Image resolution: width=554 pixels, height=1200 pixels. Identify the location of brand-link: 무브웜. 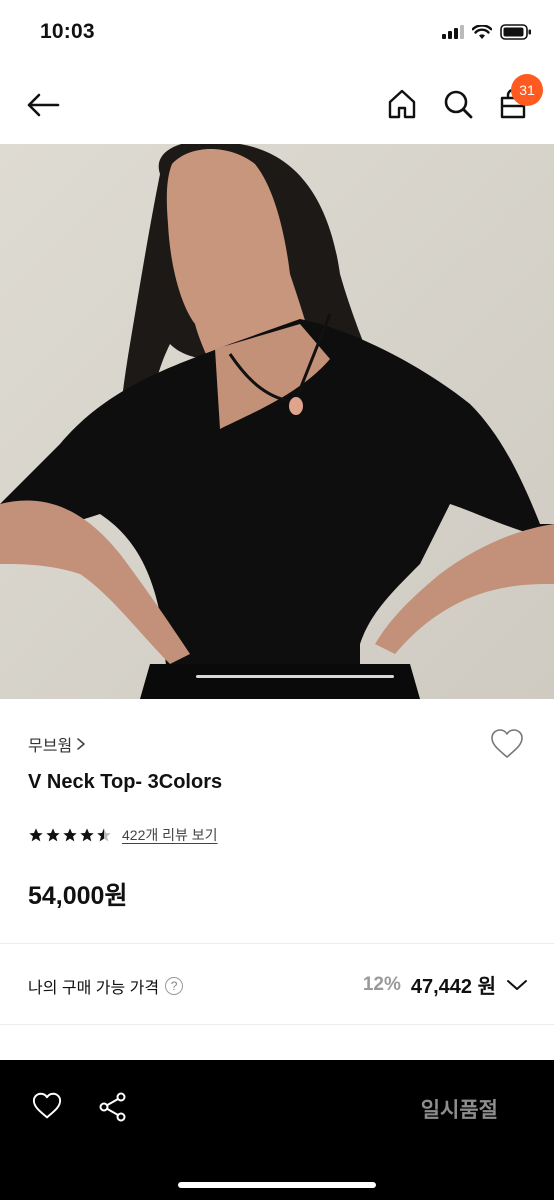
(57, 744).